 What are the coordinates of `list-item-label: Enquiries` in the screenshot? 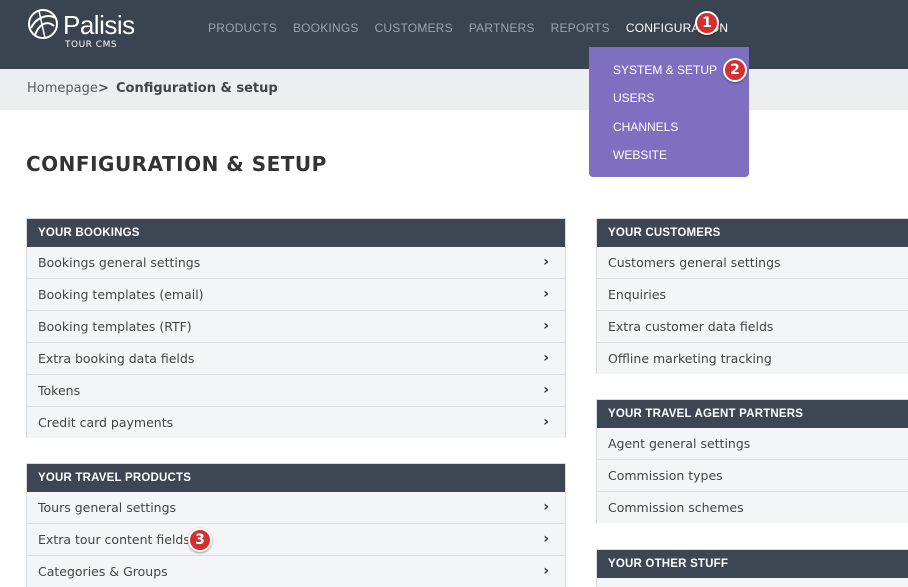 It's located at (637, 294).